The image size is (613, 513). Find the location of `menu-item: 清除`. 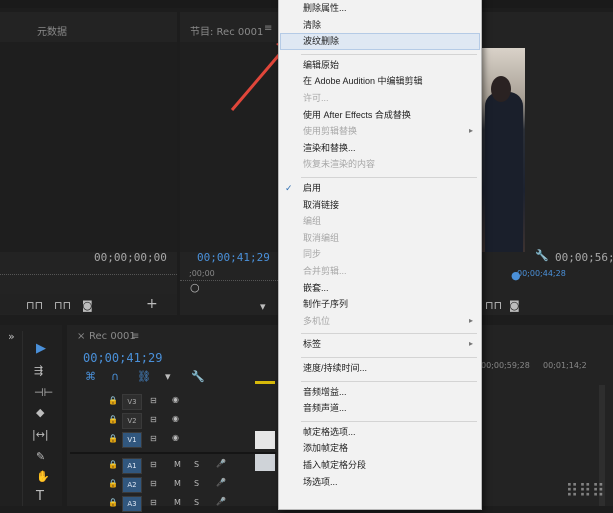

menu-item: 清除 is located at coordinates (312, 25).